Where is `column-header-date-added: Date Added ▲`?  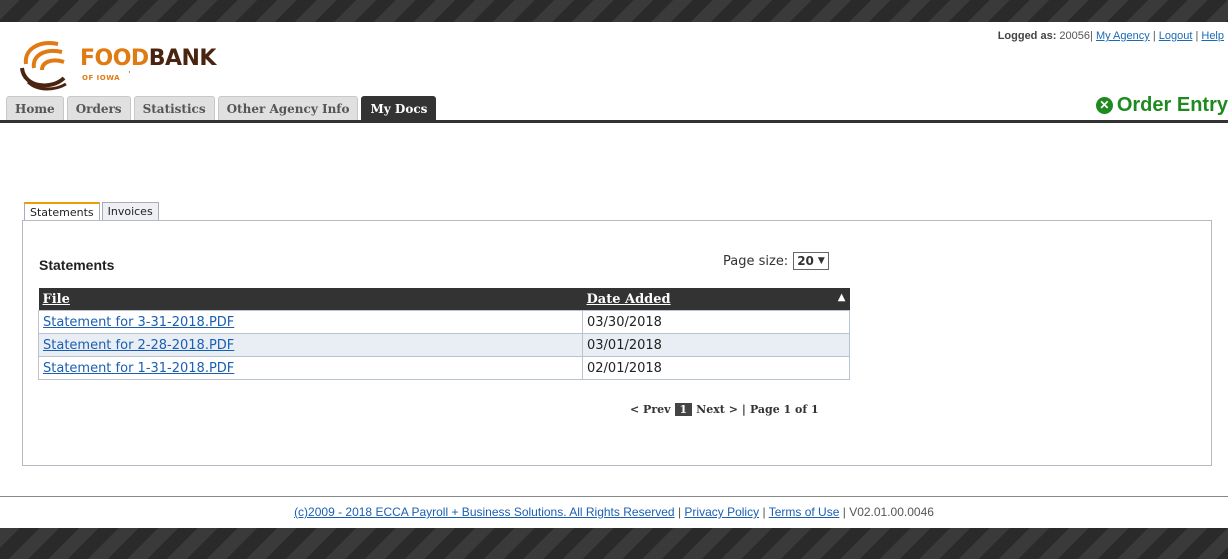
column-header-date-added: Date Added ▲ is located at coordinates (716, 299).